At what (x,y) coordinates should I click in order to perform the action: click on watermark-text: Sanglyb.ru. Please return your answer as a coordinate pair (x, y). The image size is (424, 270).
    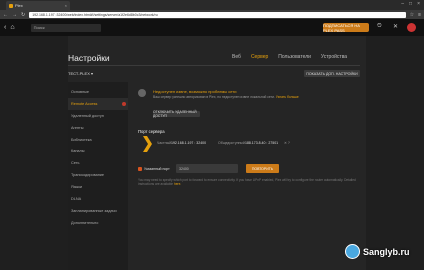
    Looking at the image, I should click on (386, 251).